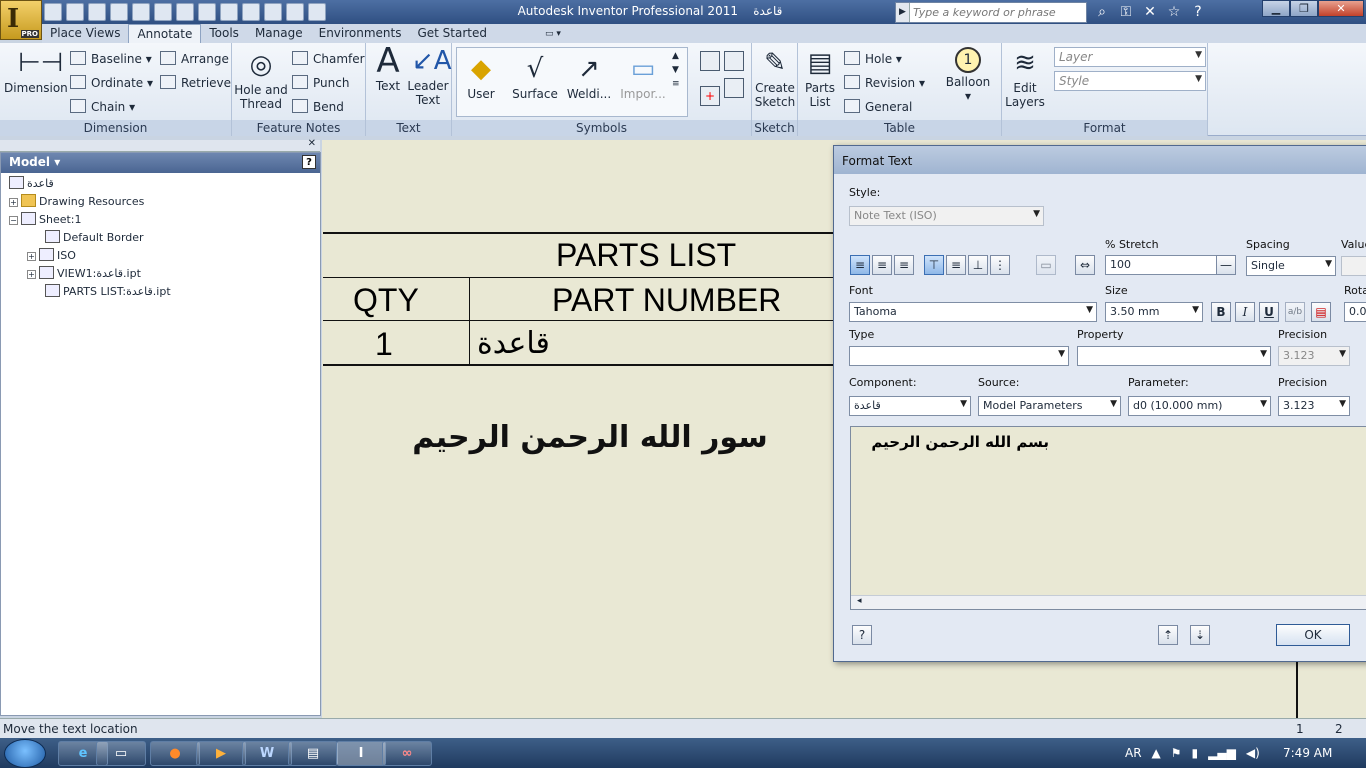 Image resolution: width=1366 pixels, height=768 pixels. Describe the element at coordinates (407, 753) in the screenshot. I see `app-taskbar-icon: ∞` at that location.